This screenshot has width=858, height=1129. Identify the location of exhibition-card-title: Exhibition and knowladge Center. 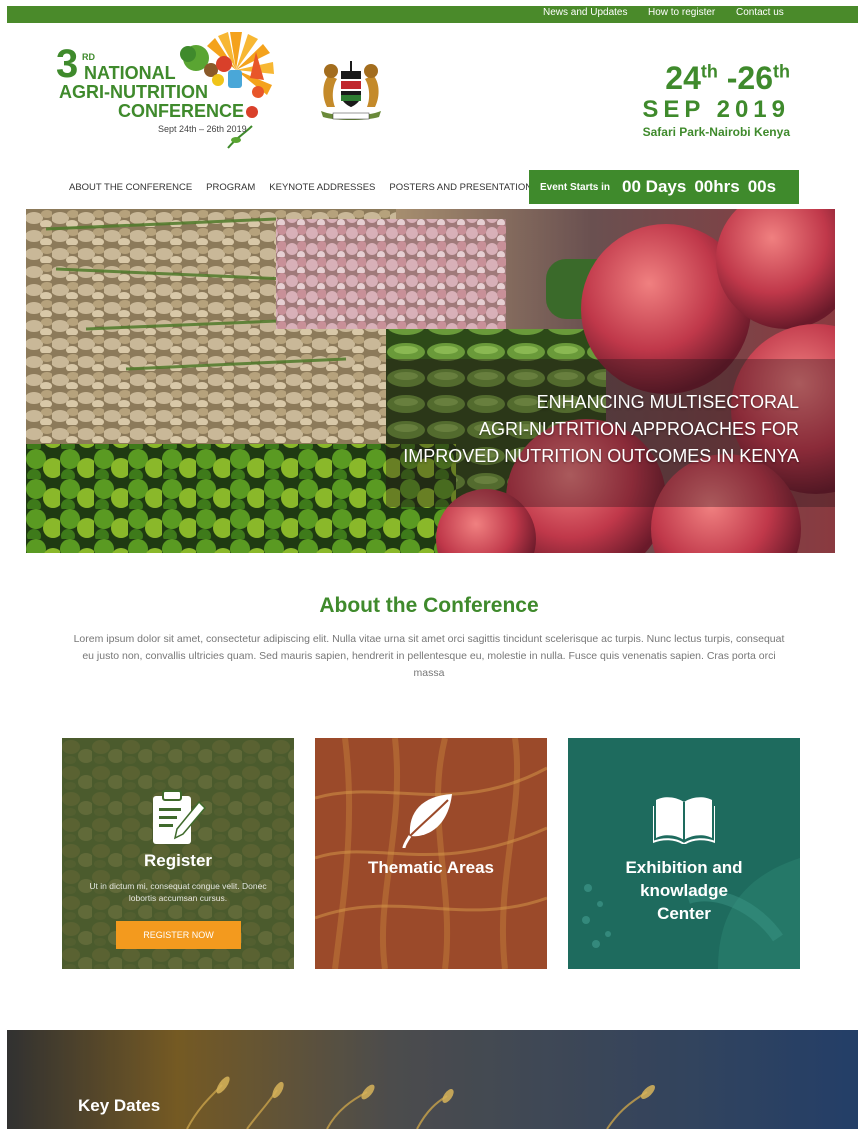
(684, 890).